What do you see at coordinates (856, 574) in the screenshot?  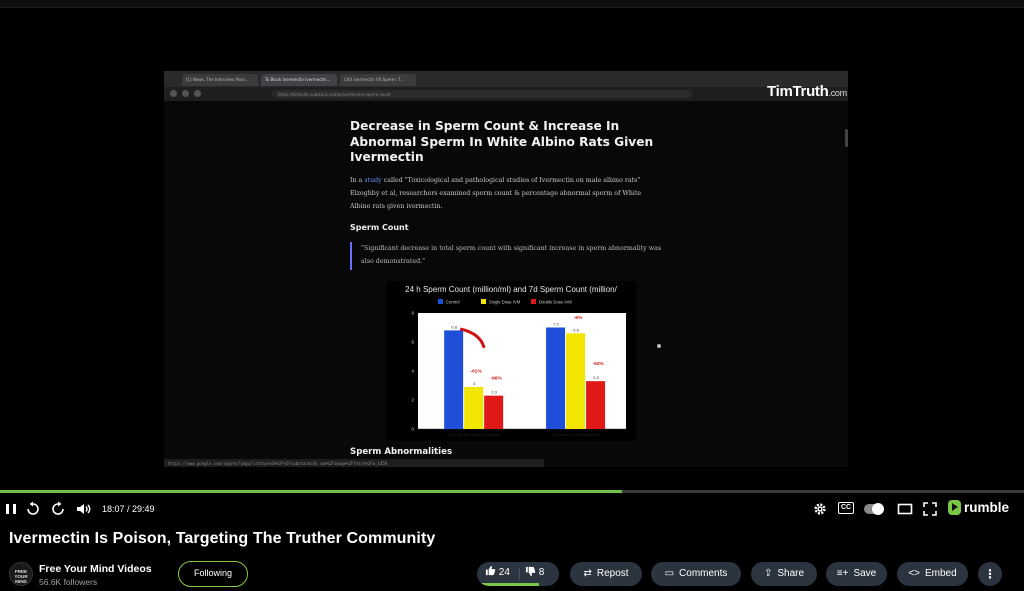 I see `save-button: ≡+ Save` at bounding box center [856, 574].